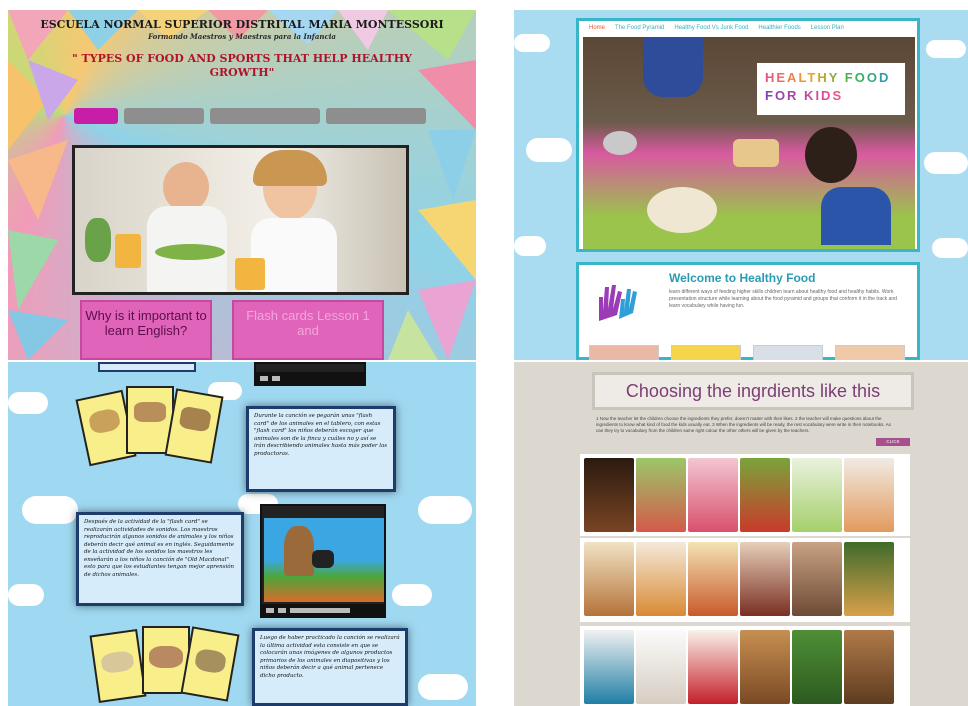 The width and height of the screenshot is (968, 706). I want to click on why-english-box: Why is it important to learn English?, so click(146, 330).